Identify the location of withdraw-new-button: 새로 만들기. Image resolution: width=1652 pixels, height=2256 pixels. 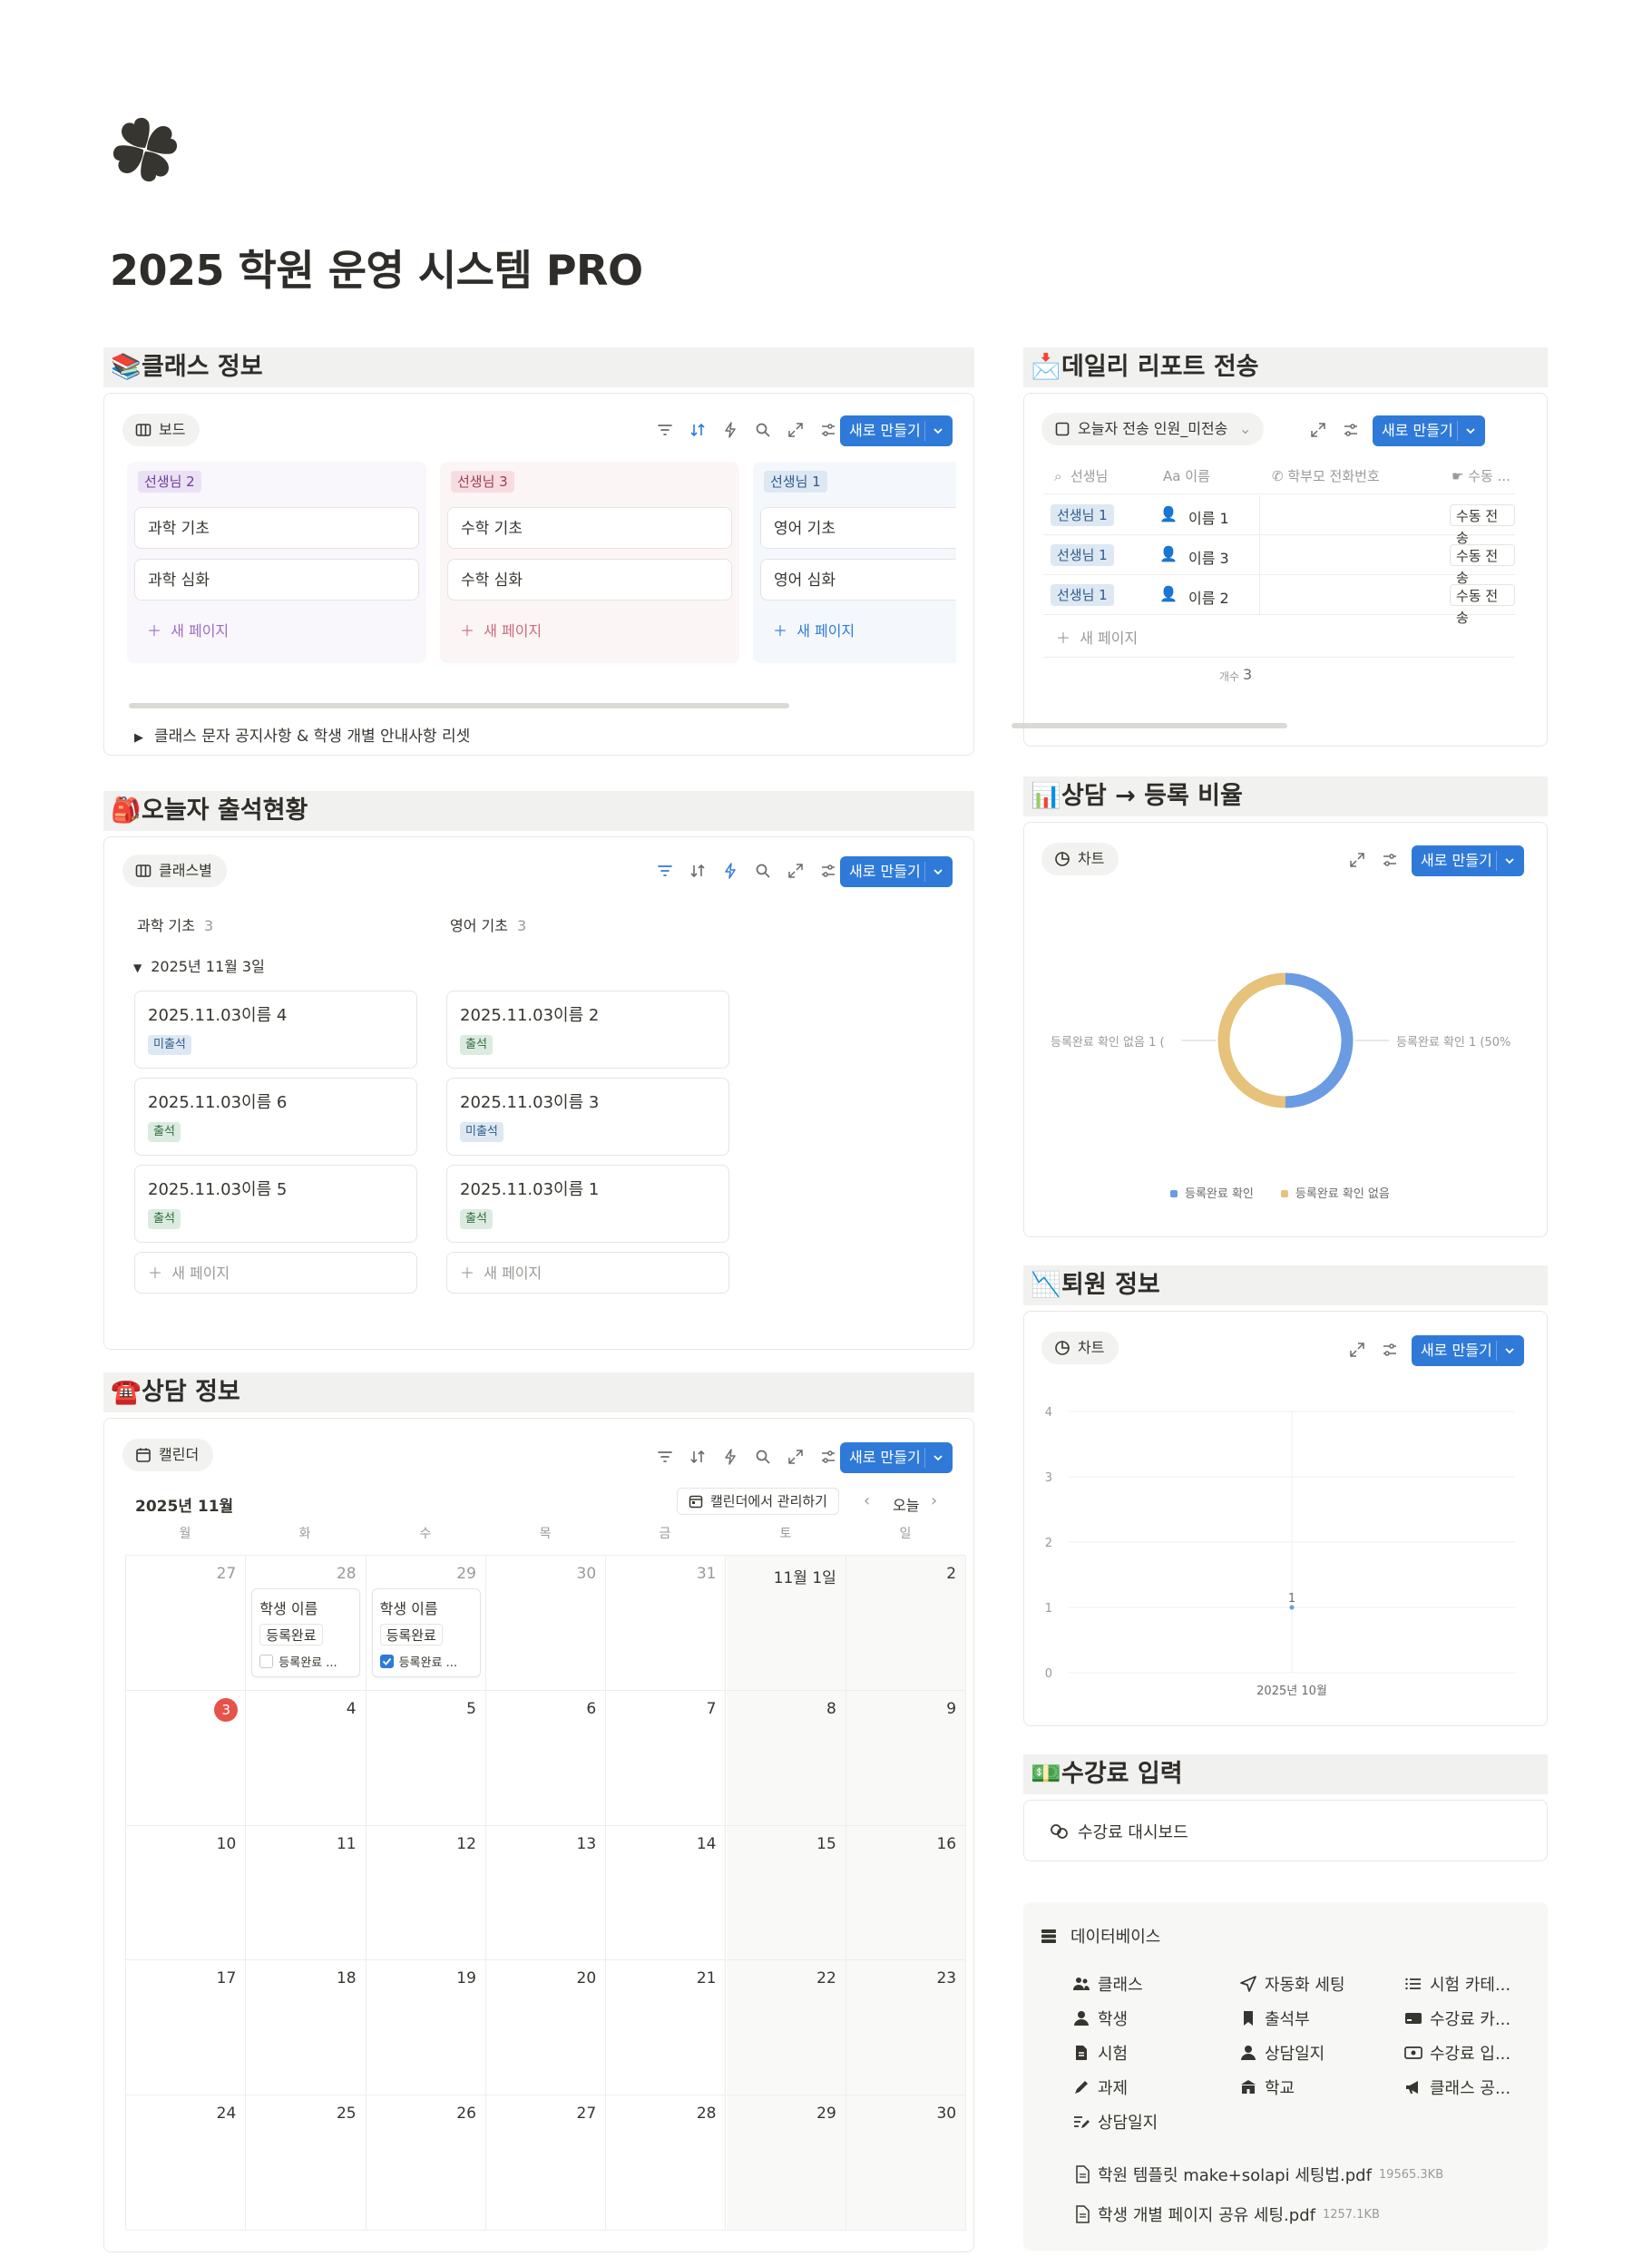
(1468, 1351).